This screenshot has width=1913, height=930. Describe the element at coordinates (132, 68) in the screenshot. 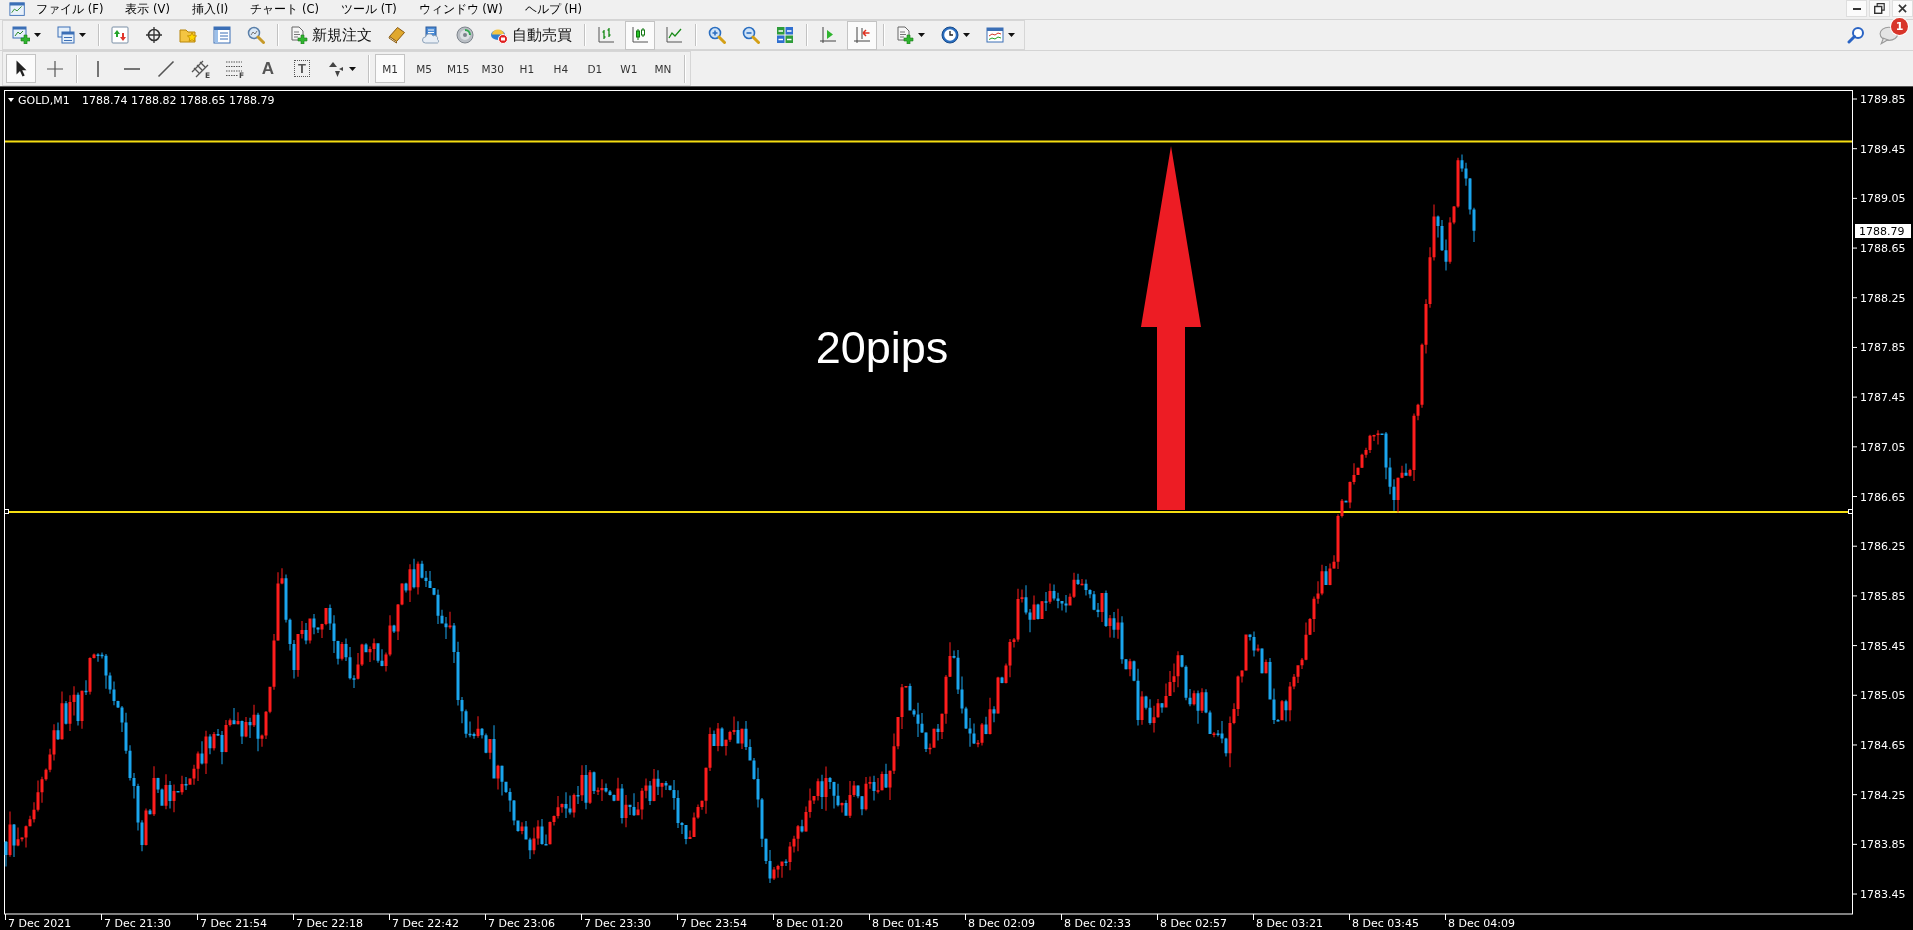

I see `horizontal-line-icon` at that location.